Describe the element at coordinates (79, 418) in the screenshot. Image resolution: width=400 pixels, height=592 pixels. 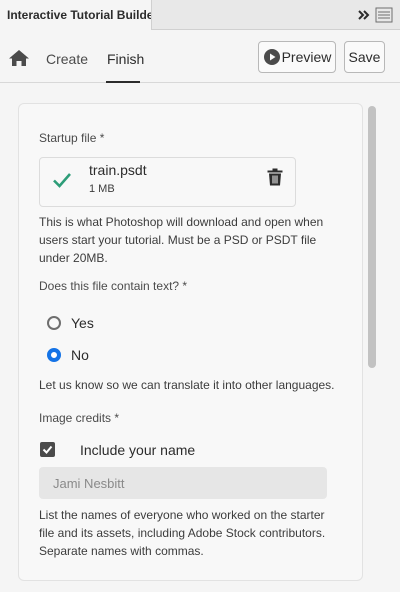
I see `image-credits-label: Image credits *` at that location.